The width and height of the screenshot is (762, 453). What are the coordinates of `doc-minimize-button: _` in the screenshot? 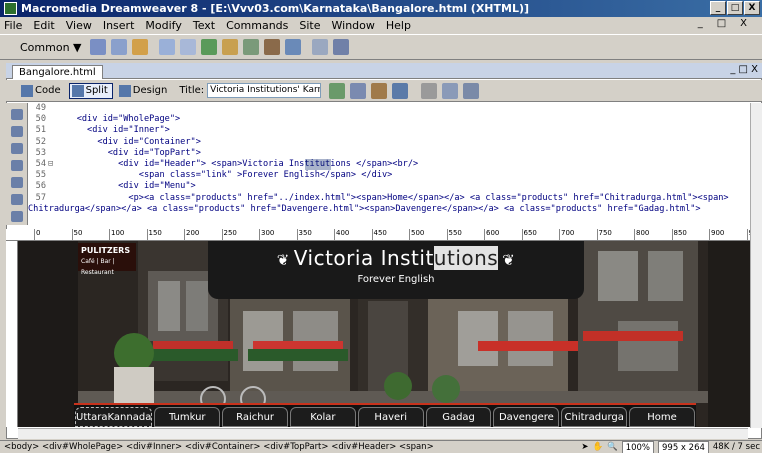 It's located at (700, 23).